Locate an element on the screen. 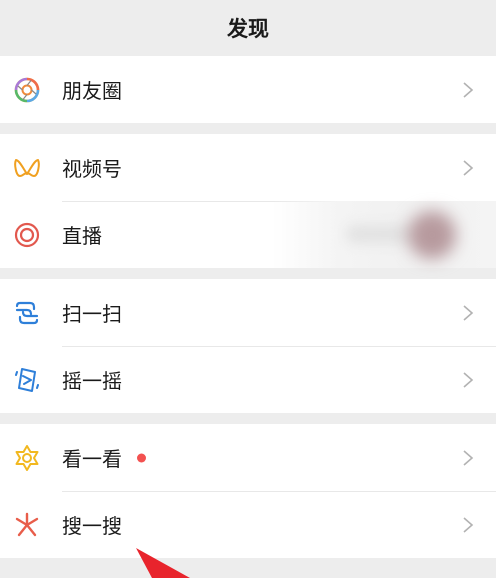 The width and height of the screenshot is (496, 578). menu-item-moments: 朋友圈 is located at coordinates (248, 89).